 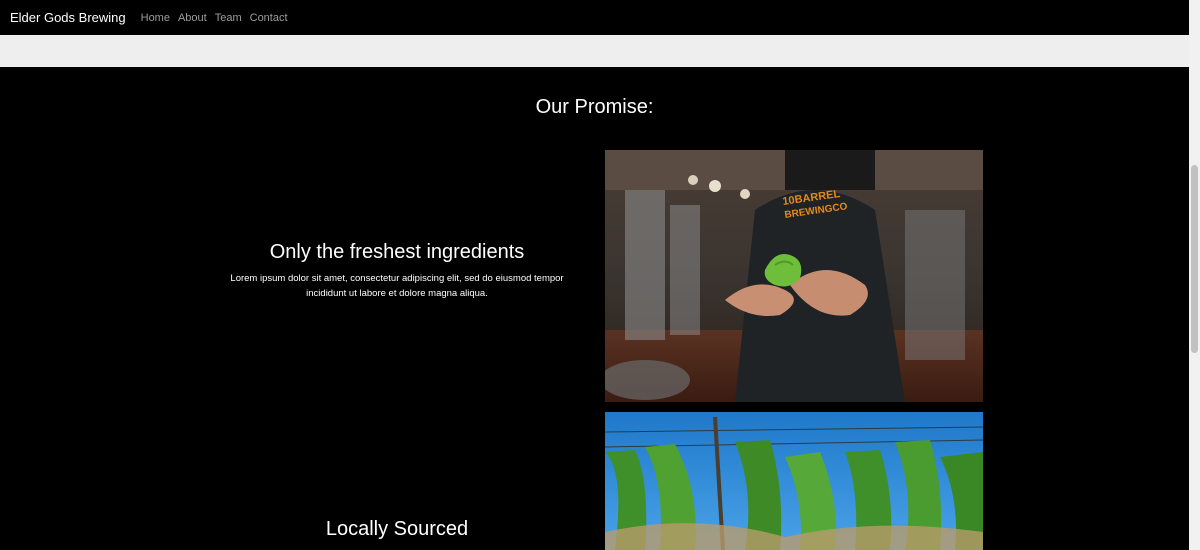 What do you see at coordinates (68, 17) in the screenshot?
I see `brand-link: Elder Gods Brewing` at bounding box center [68, 17].